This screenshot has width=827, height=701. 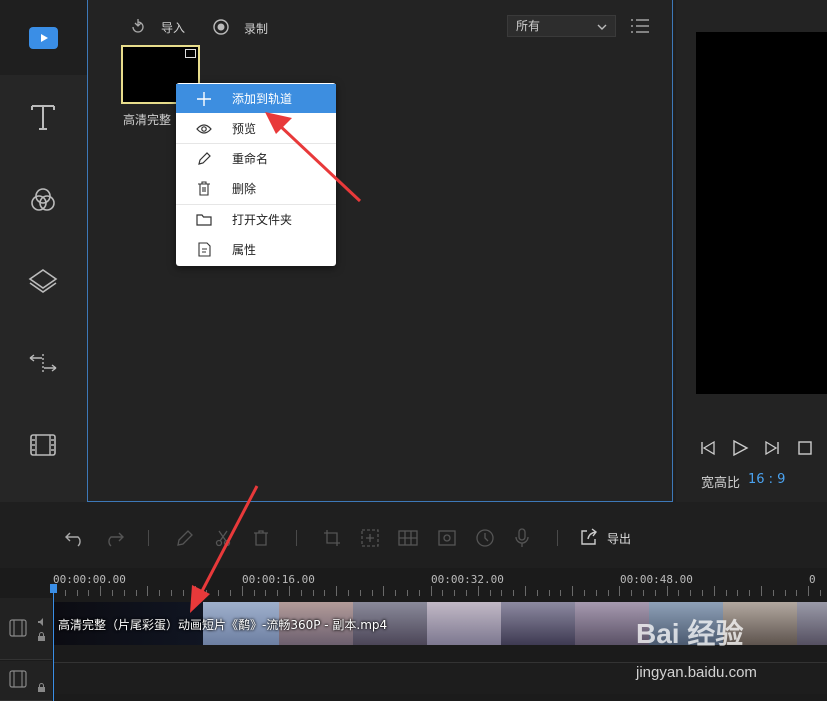 I want to click on menu-item-label: 属性, so click(x=244, y=250).